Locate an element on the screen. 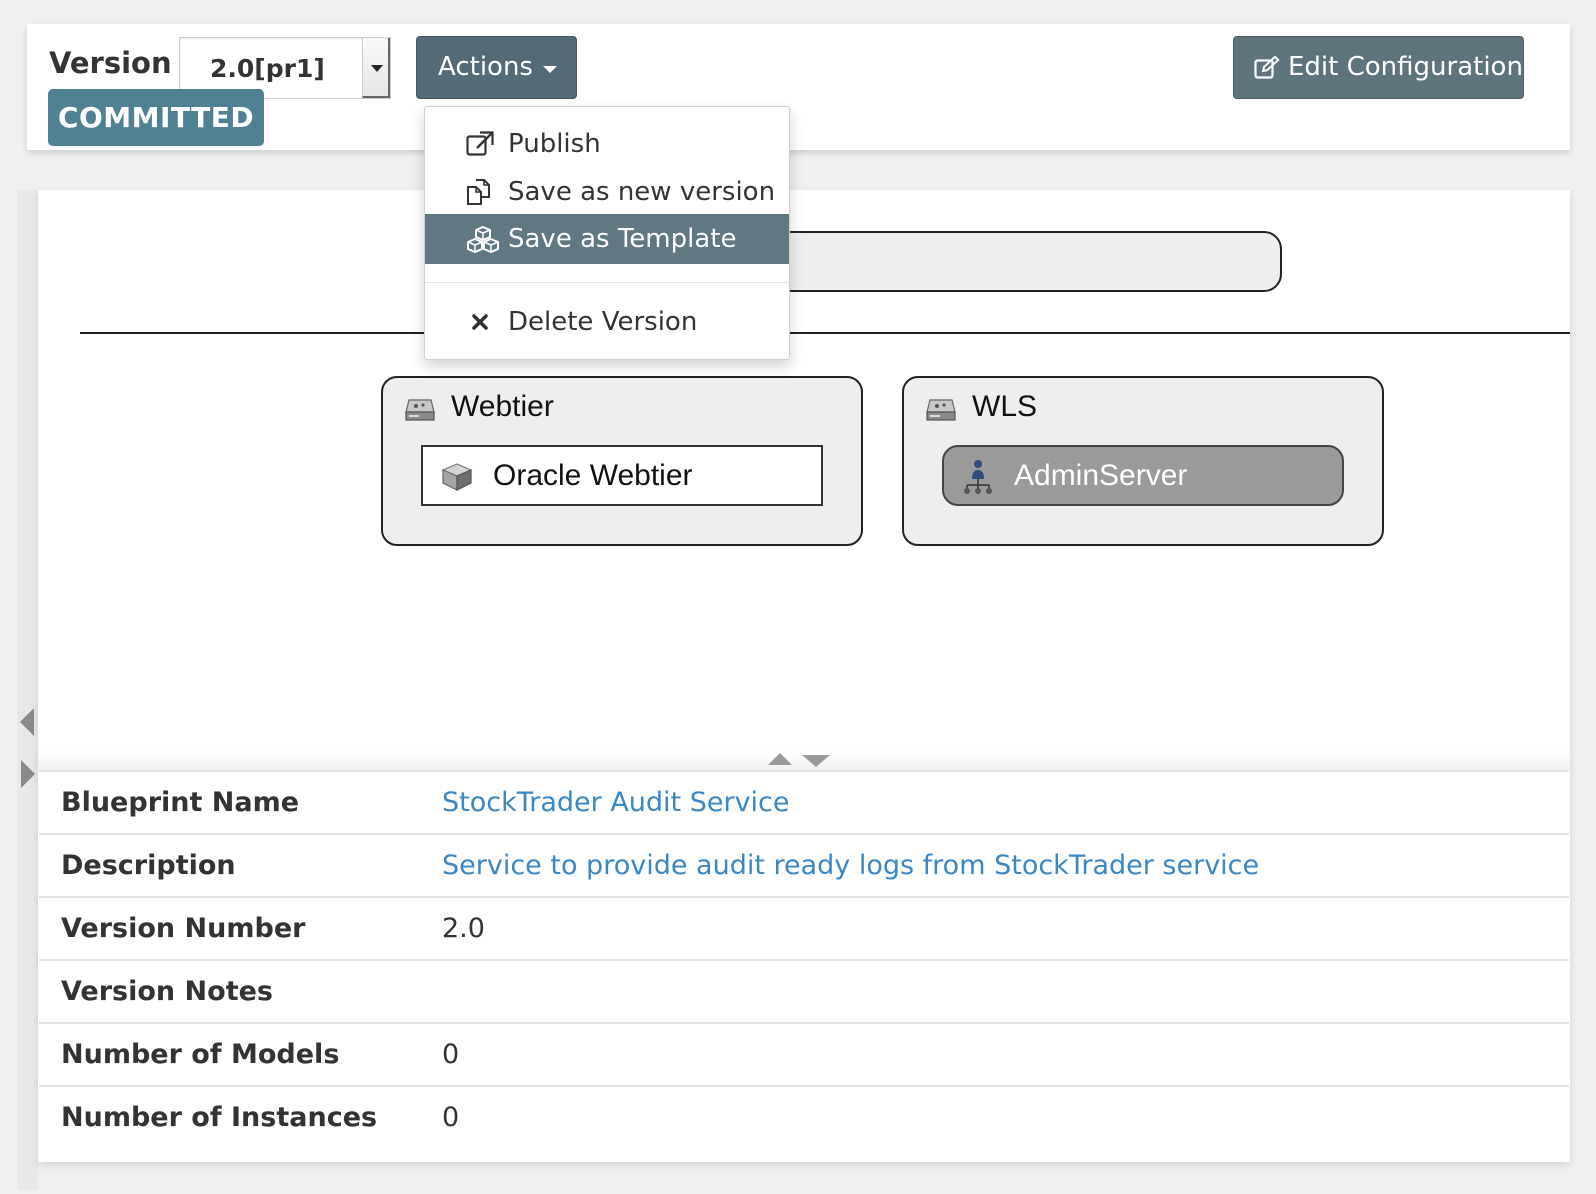 This screenshot has height=1194, width=1596. menu-item-label: Delete Version is located at coordinates (603, 322).